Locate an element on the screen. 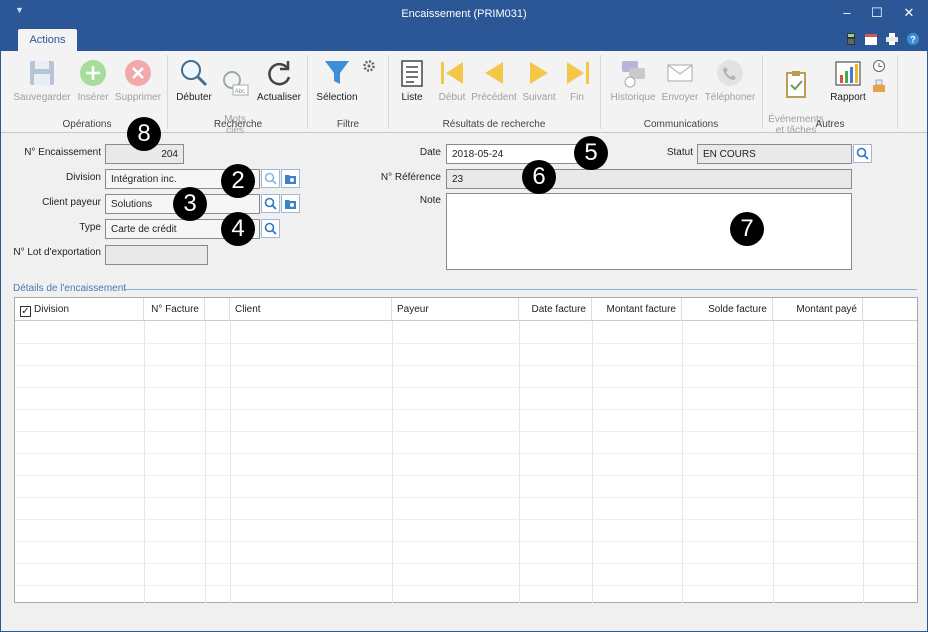 This screenshot has width=928, height=632. callout-badge: 4 is located at coordinates (238, 229).